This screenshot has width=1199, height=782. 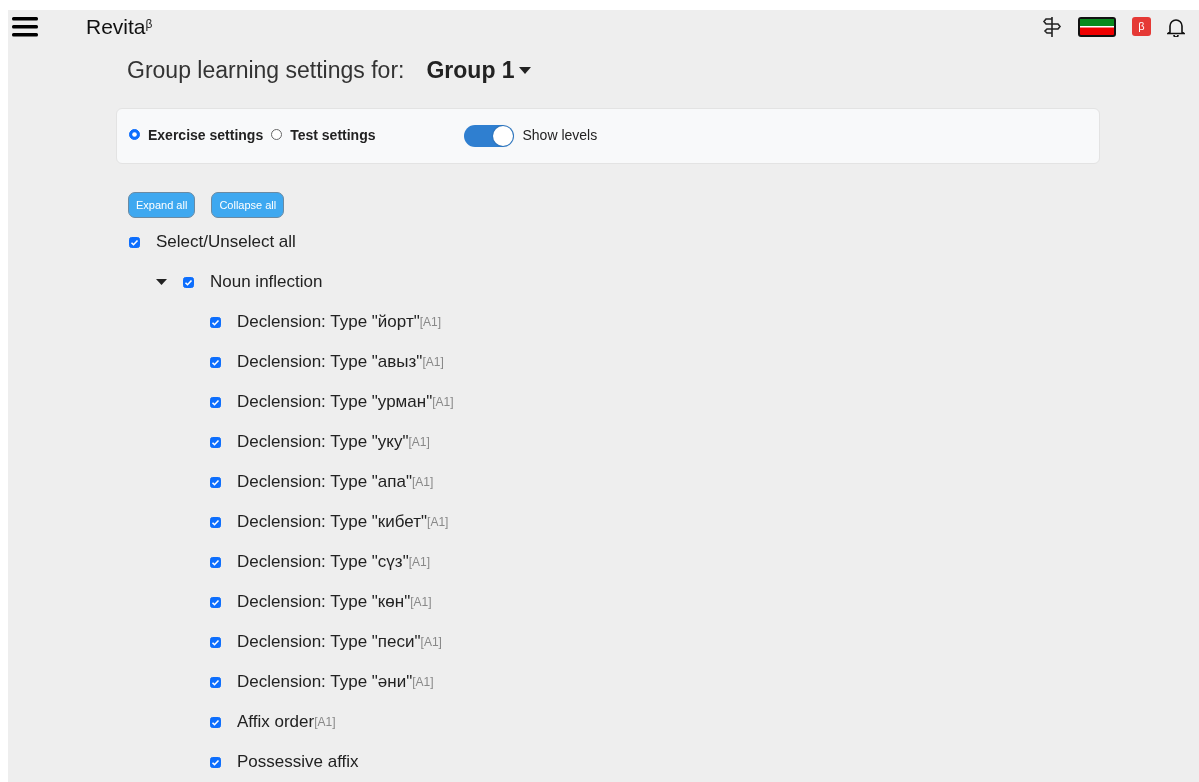 What do you see at coordinates (1176, 26) in the screenshot?
I see `notification-icon` at bounding box center [1176, 26].